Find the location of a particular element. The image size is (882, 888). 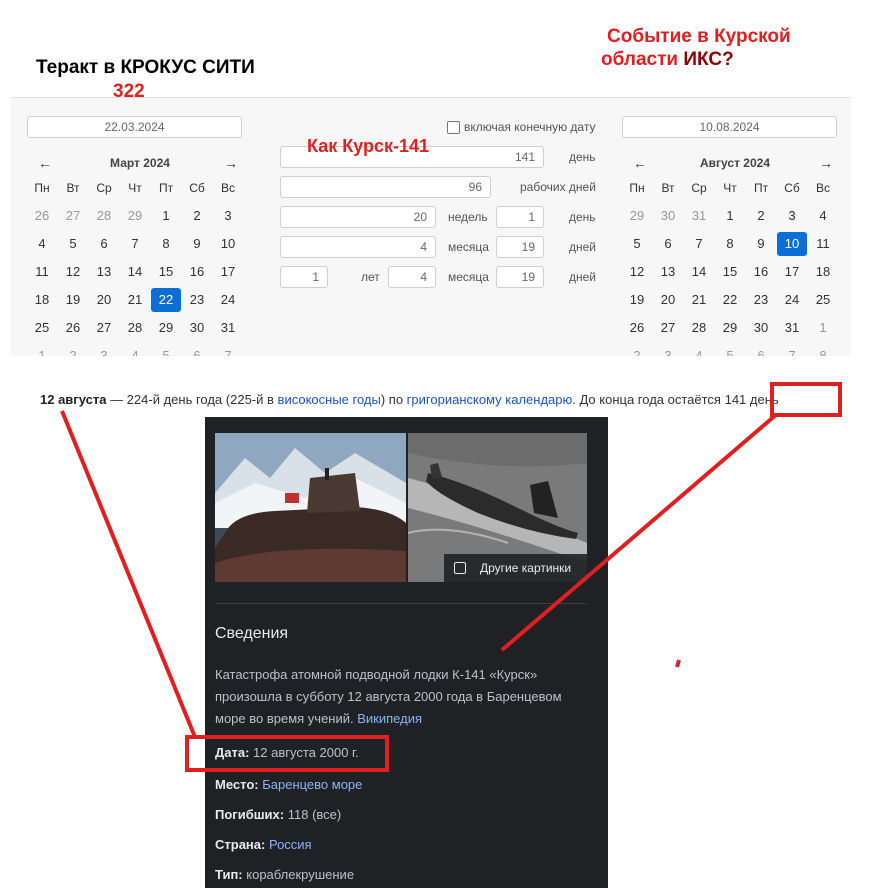

annotation-line-right is located at coordinates (639, 532).